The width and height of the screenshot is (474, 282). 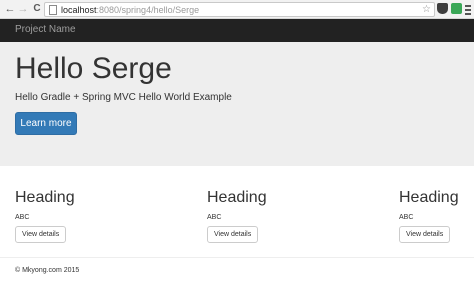 I want to click on bookmark-star-icon: ☆, so click(x=426, y=10).